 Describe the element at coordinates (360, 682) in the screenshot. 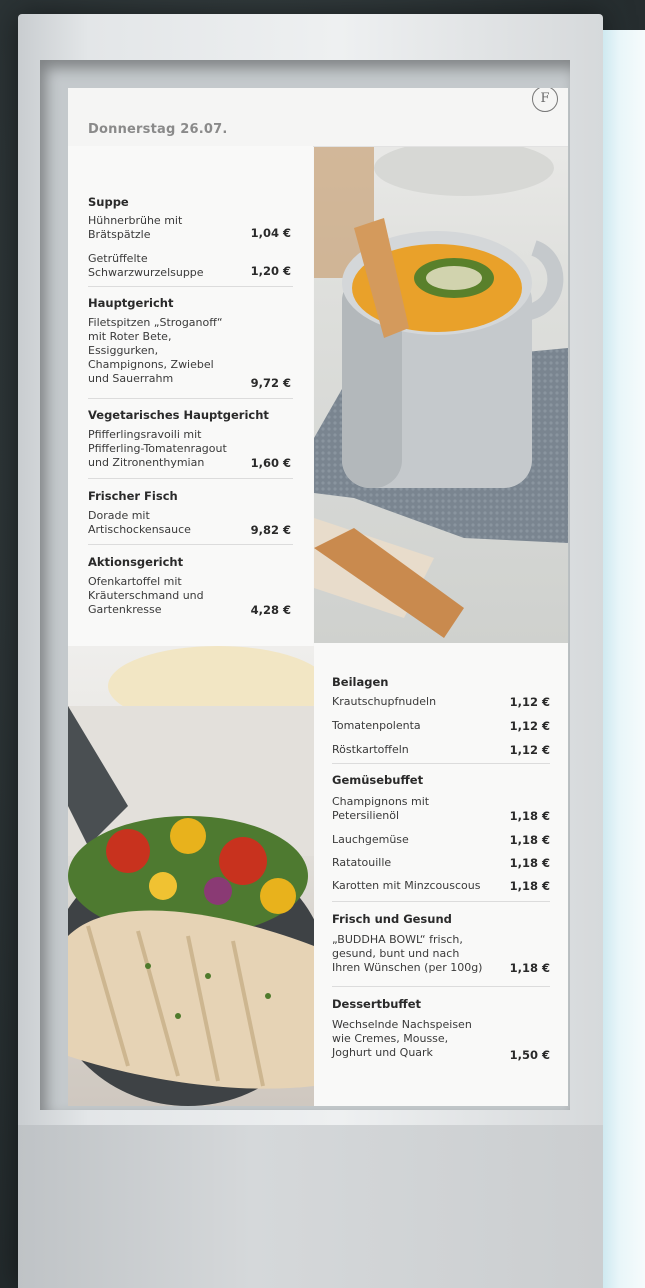

I see `category-beilagen: Beilagen` at that location.